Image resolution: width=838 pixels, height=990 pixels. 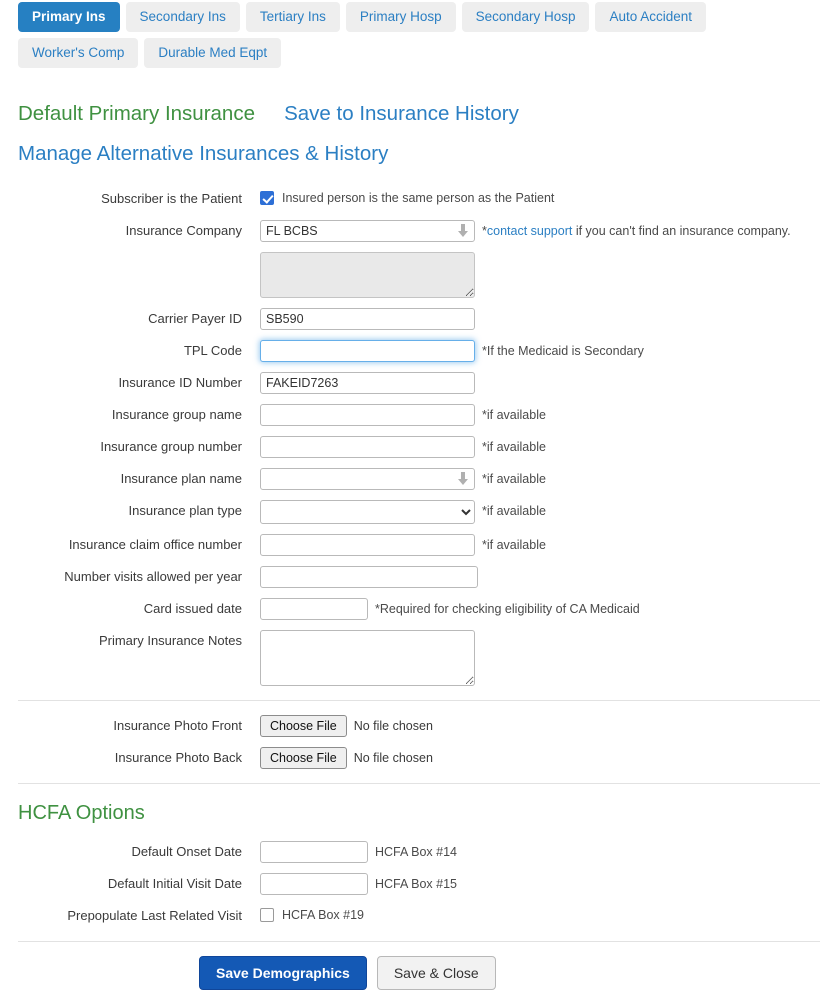 What do you see at coordinates (267, 198) in the screenshot?
I see `subscriber-is-patient-checkbox` at bounding box center [267, 198].